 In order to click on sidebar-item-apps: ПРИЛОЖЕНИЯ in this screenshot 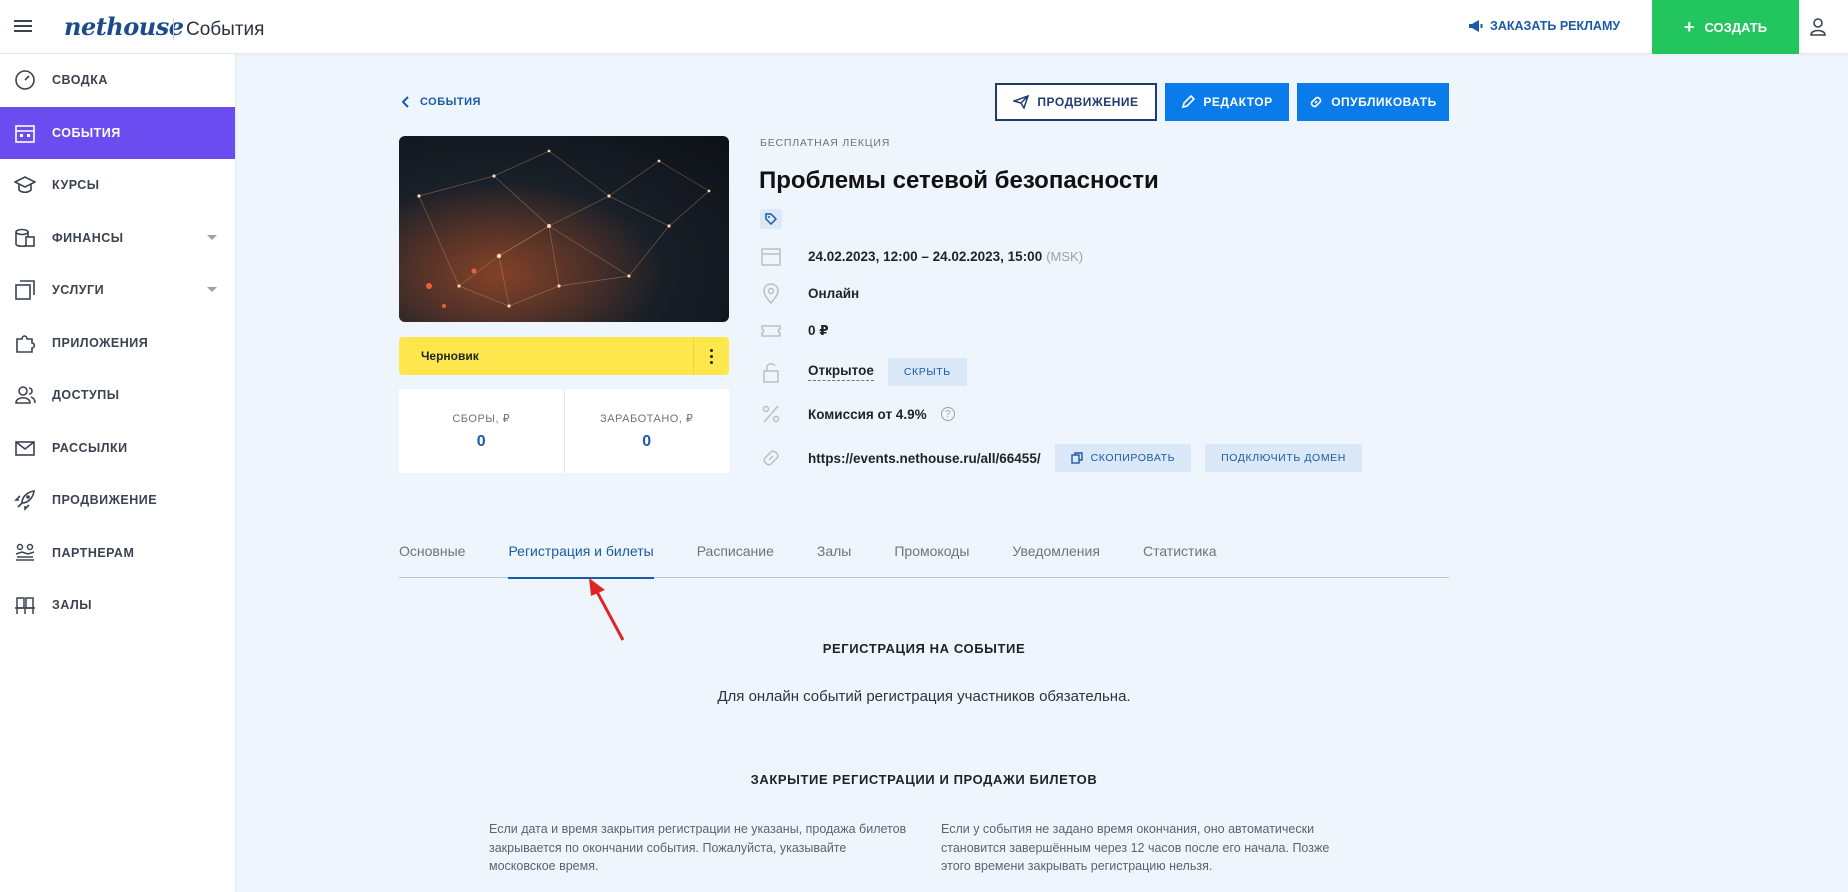, I will do `click(117, 343)`.